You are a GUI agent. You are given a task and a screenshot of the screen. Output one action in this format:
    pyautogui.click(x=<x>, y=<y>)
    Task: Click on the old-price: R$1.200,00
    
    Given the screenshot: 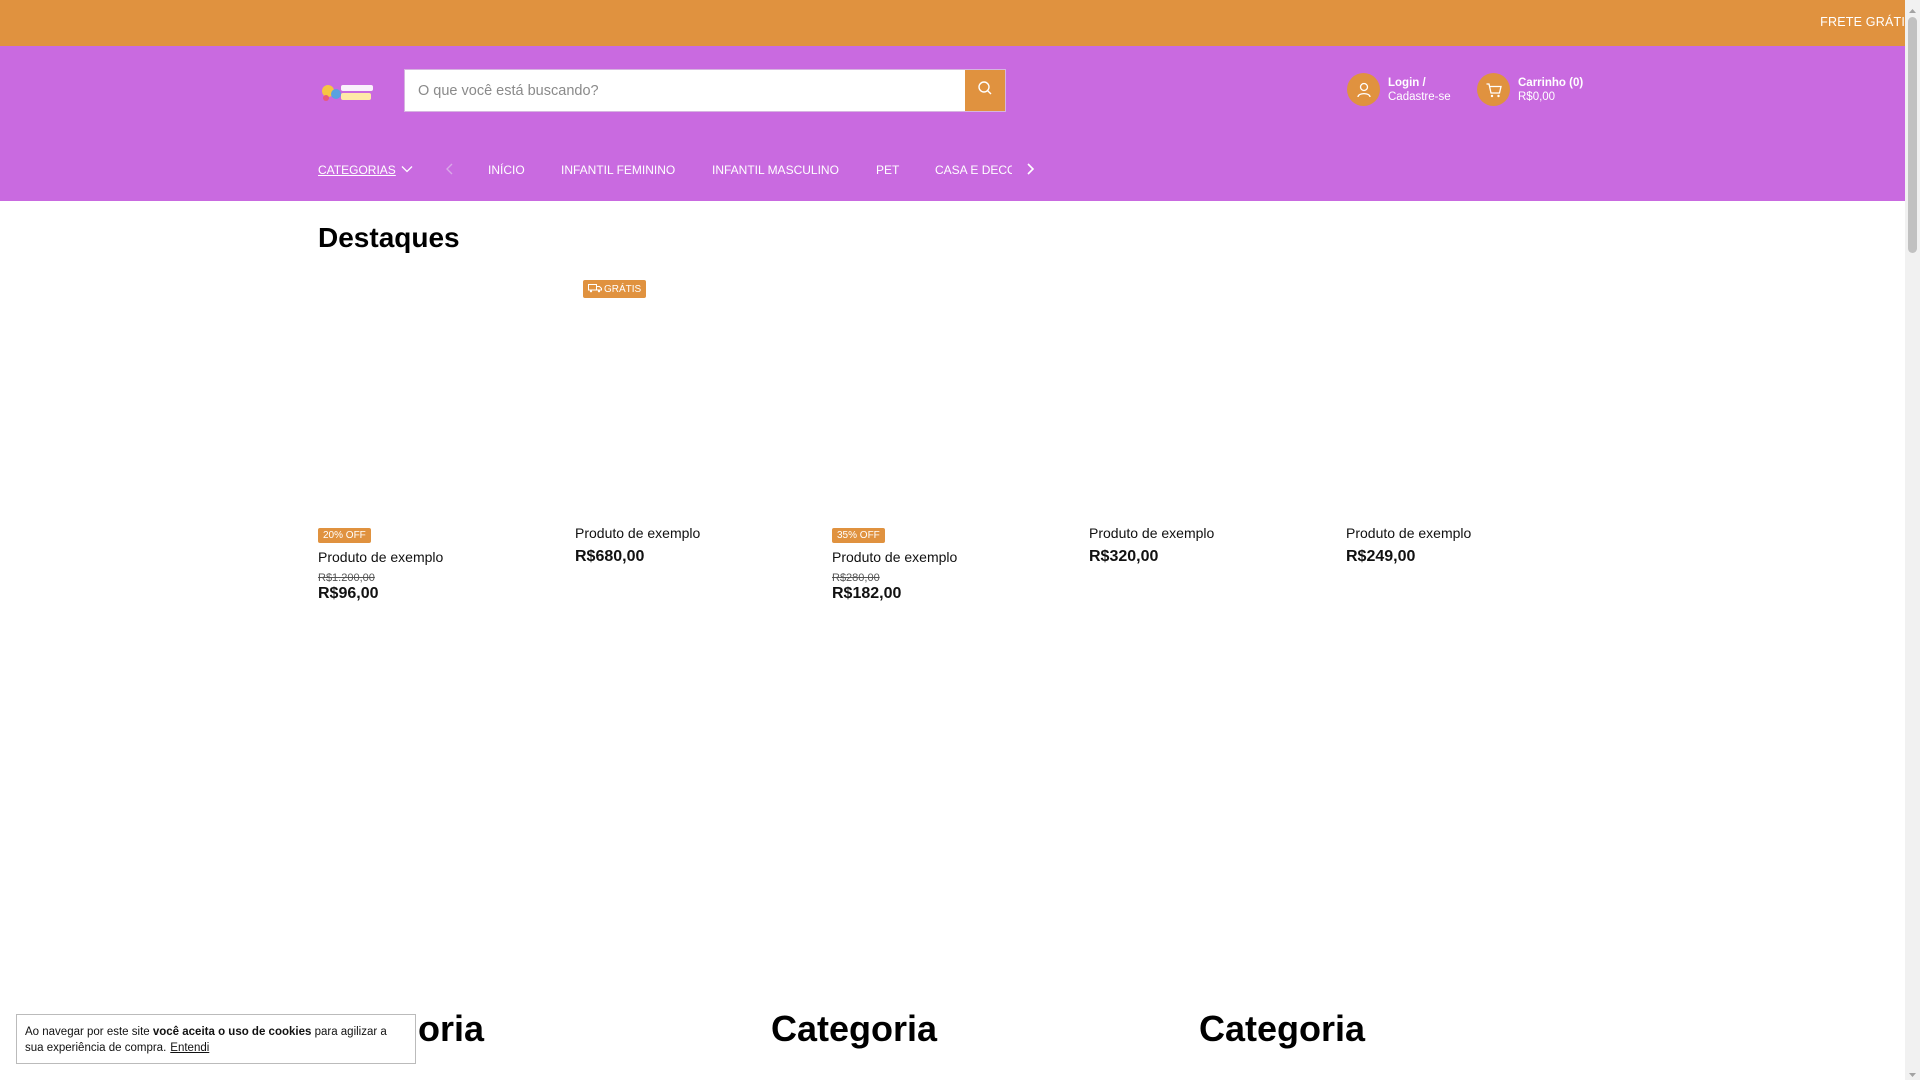 What is the action you would take?
    pyautogui.click(x=346, y=578)
    